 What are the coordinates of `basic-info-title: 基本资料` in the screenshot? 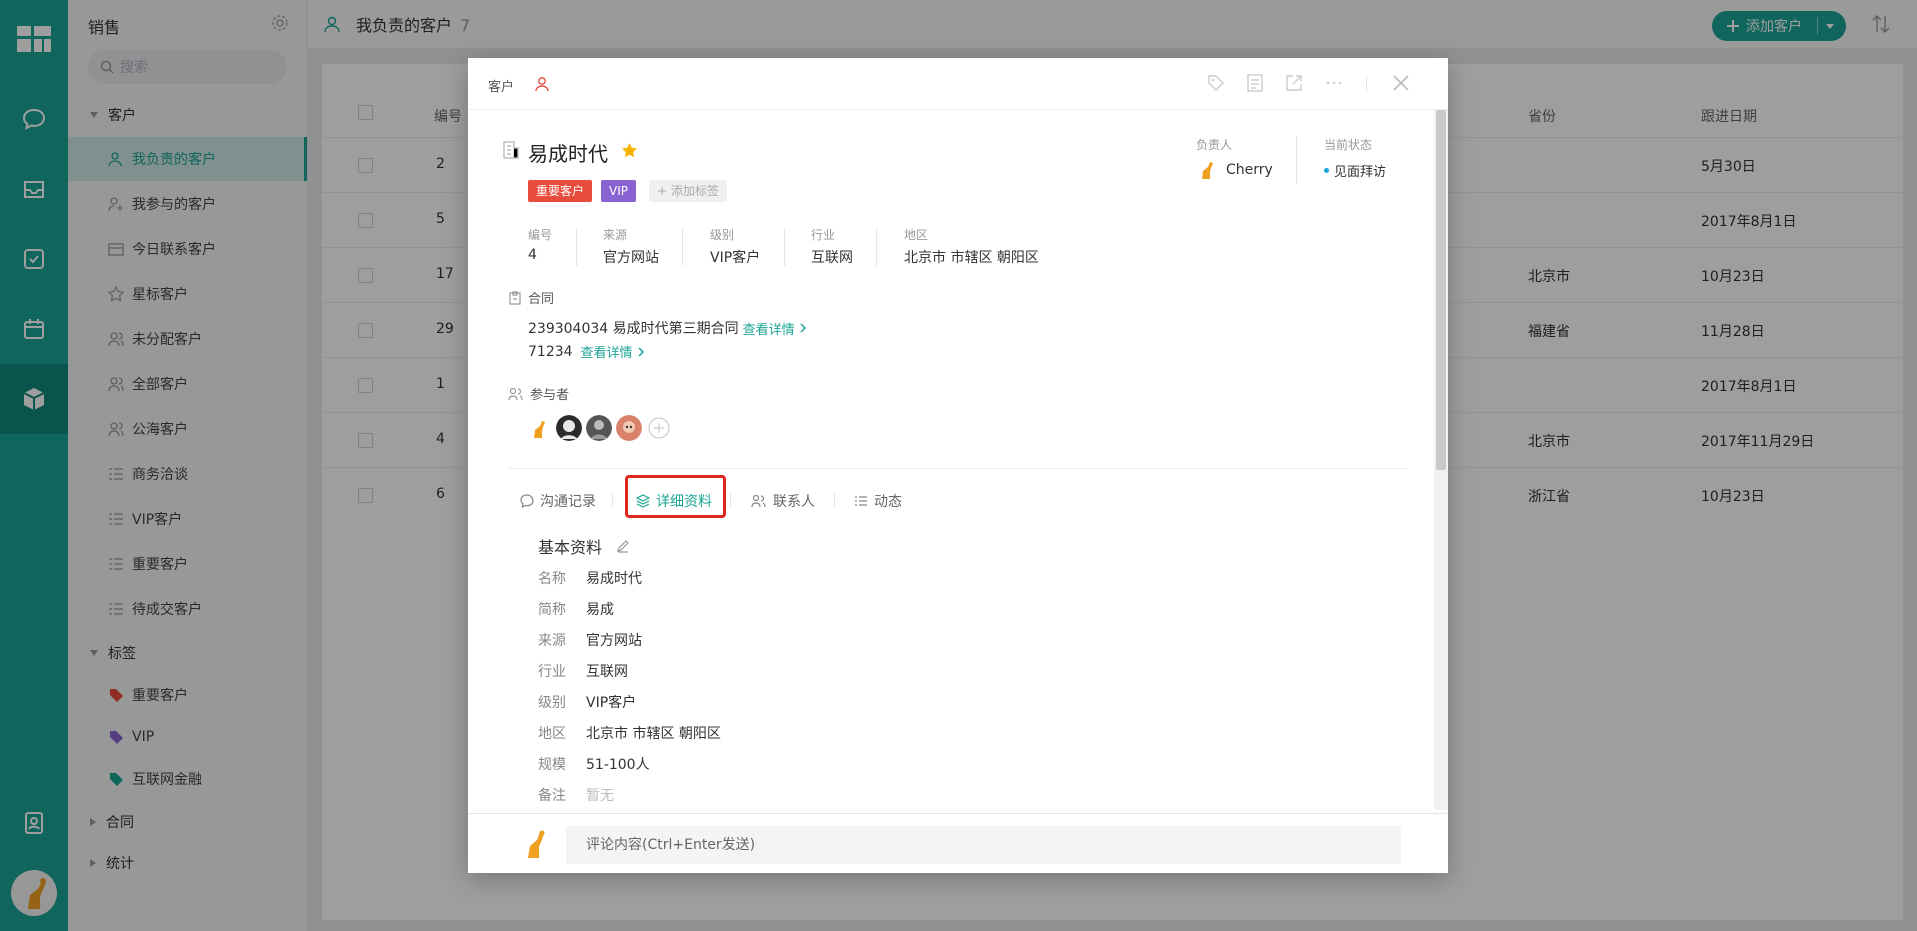 It's located at (570, 547).